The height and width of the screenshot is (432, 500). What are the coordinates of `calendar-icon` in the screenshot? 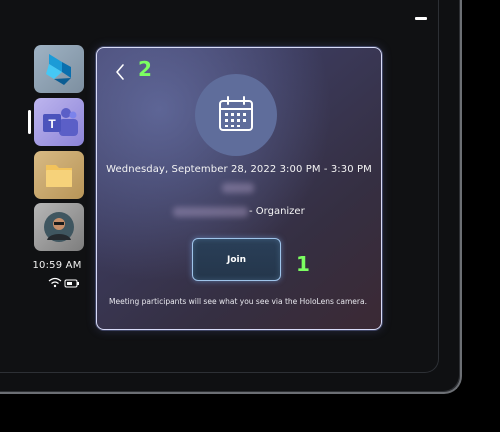 It's located at (236, 113).